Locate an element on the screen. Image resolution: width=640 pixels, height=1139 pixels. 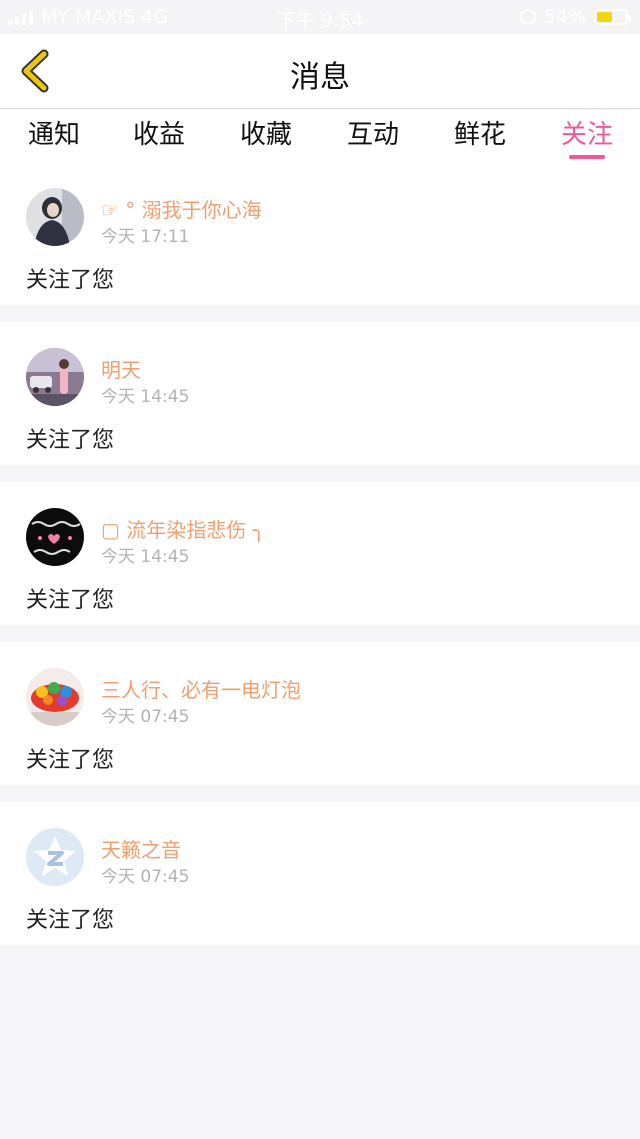
user-name: 明天 is located at coordinates (121, 368).